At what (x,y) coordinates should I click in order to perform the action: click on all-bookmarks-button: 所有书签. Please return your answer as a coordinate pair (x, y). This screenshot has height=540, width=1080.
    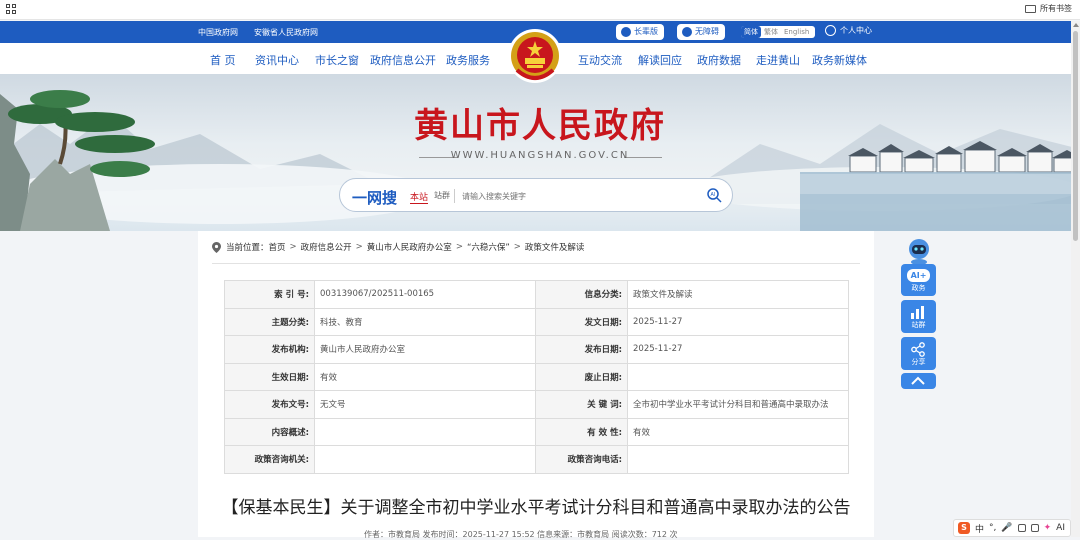
    Looking at the image, I should click on (1048, 8).